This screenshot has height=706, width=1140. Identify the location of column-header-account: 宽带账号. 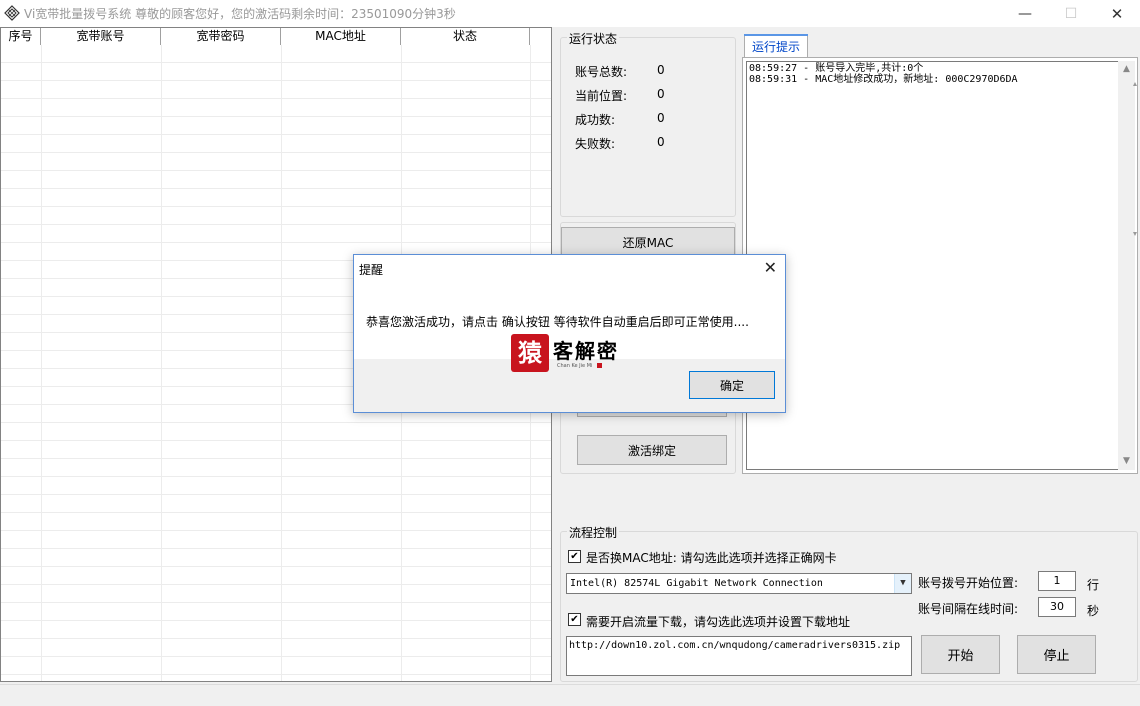
(101, 36).